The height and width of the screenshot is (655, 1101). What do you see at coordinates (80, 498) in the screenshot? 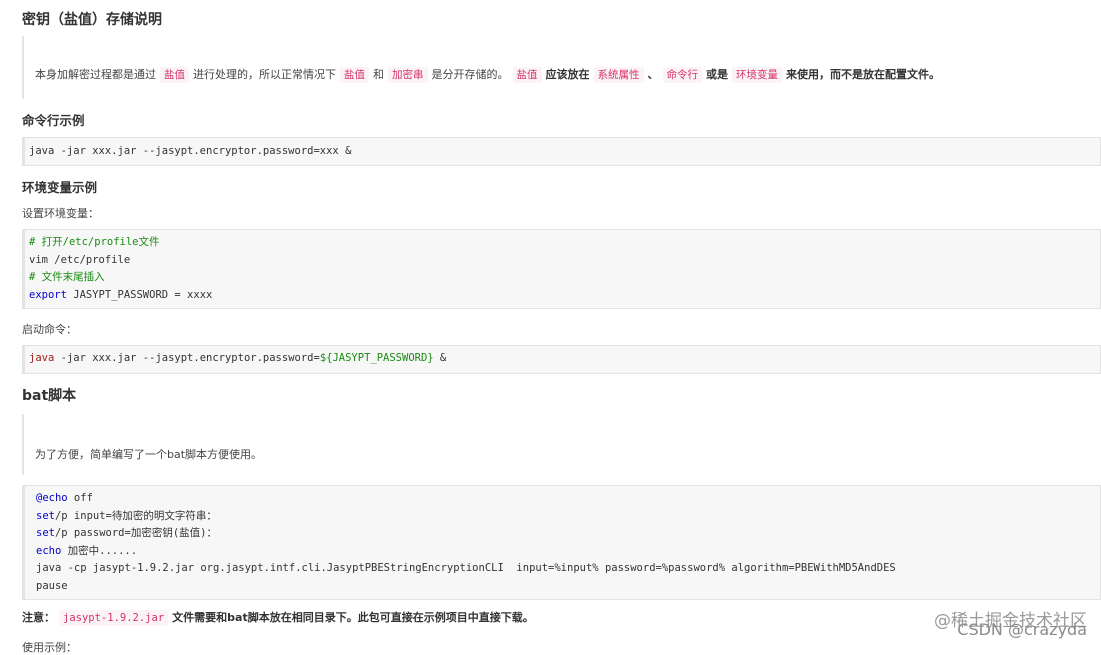
I see `code-text: off` at bounding box center [80, 498].